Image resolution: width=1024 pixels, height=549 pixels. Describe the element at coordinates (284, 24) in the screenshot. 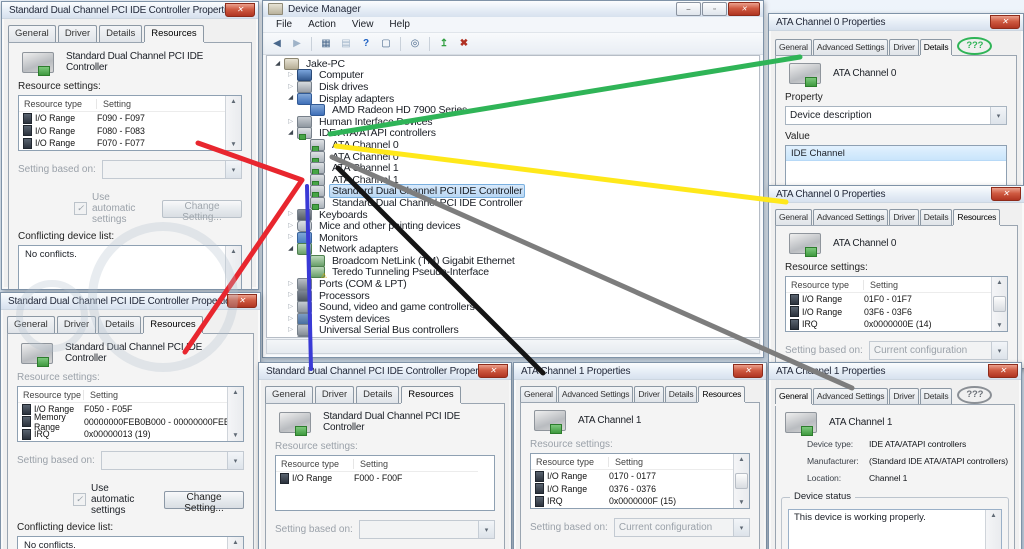

I see `menu-file: File` at that location.